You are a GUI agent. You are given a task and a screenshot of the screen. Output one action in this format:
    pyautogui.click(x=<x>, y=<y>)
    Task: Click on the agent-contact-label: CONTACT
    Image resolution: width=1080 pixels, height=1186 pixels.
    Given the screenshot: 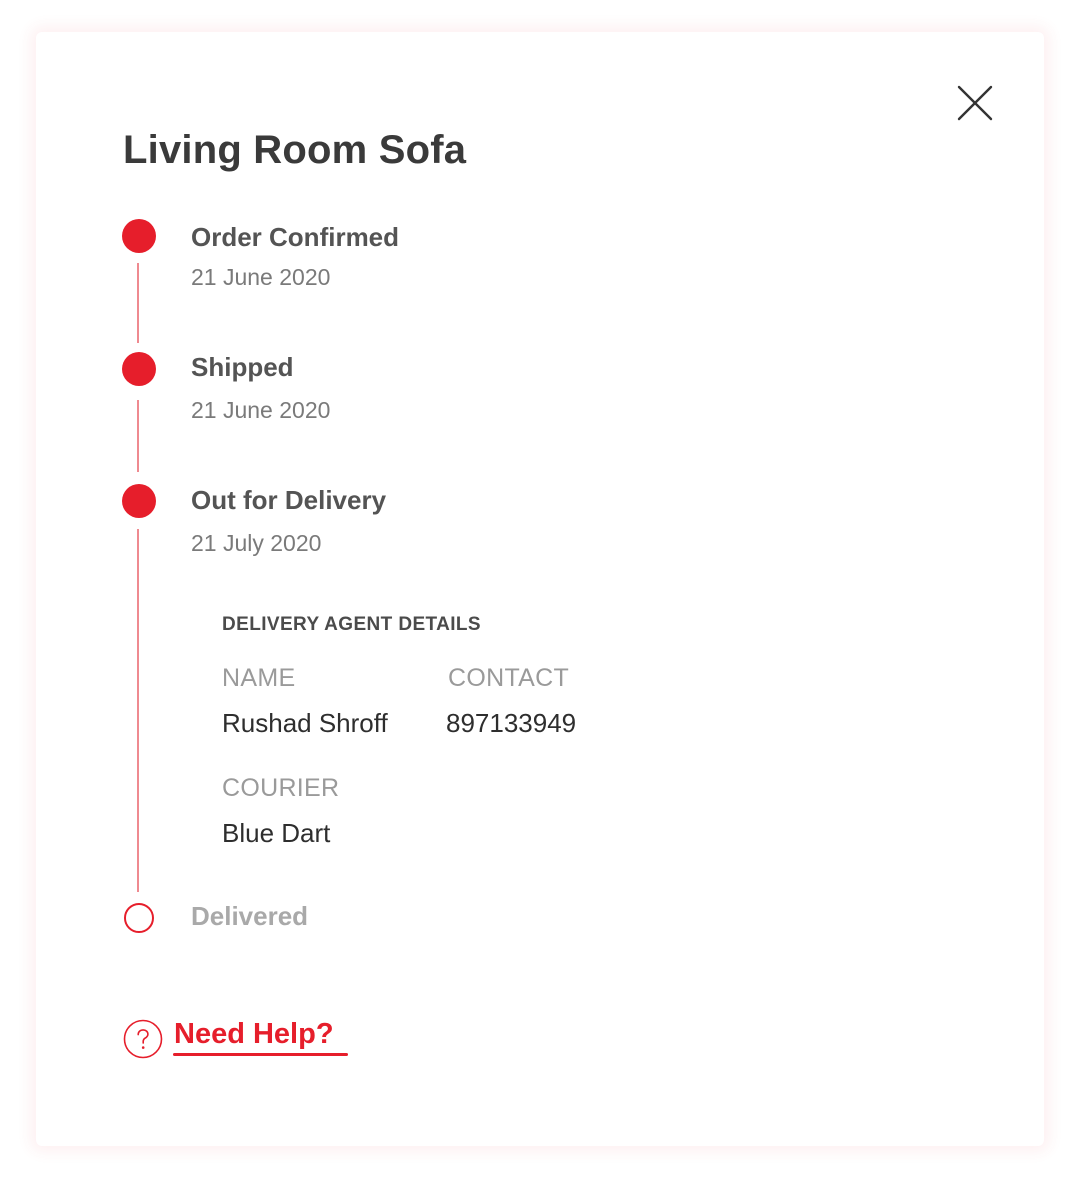 What is the action you would take?
    pyautogui.click(x=509, y=678)
    